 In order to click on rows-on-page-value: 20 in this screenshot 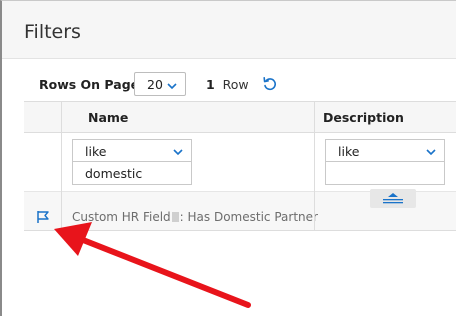, I will do `click(155, 84)`.